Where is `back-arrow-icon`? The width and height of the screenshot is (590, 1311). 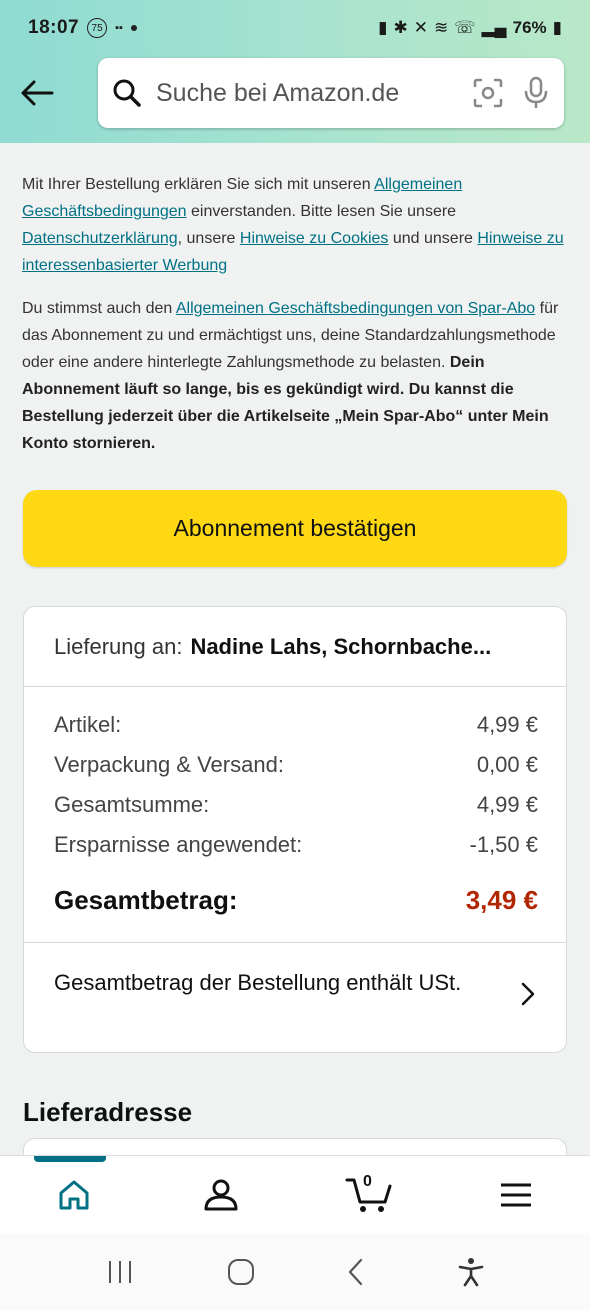
back-arrow-icon is located at coordinates (37, 93).